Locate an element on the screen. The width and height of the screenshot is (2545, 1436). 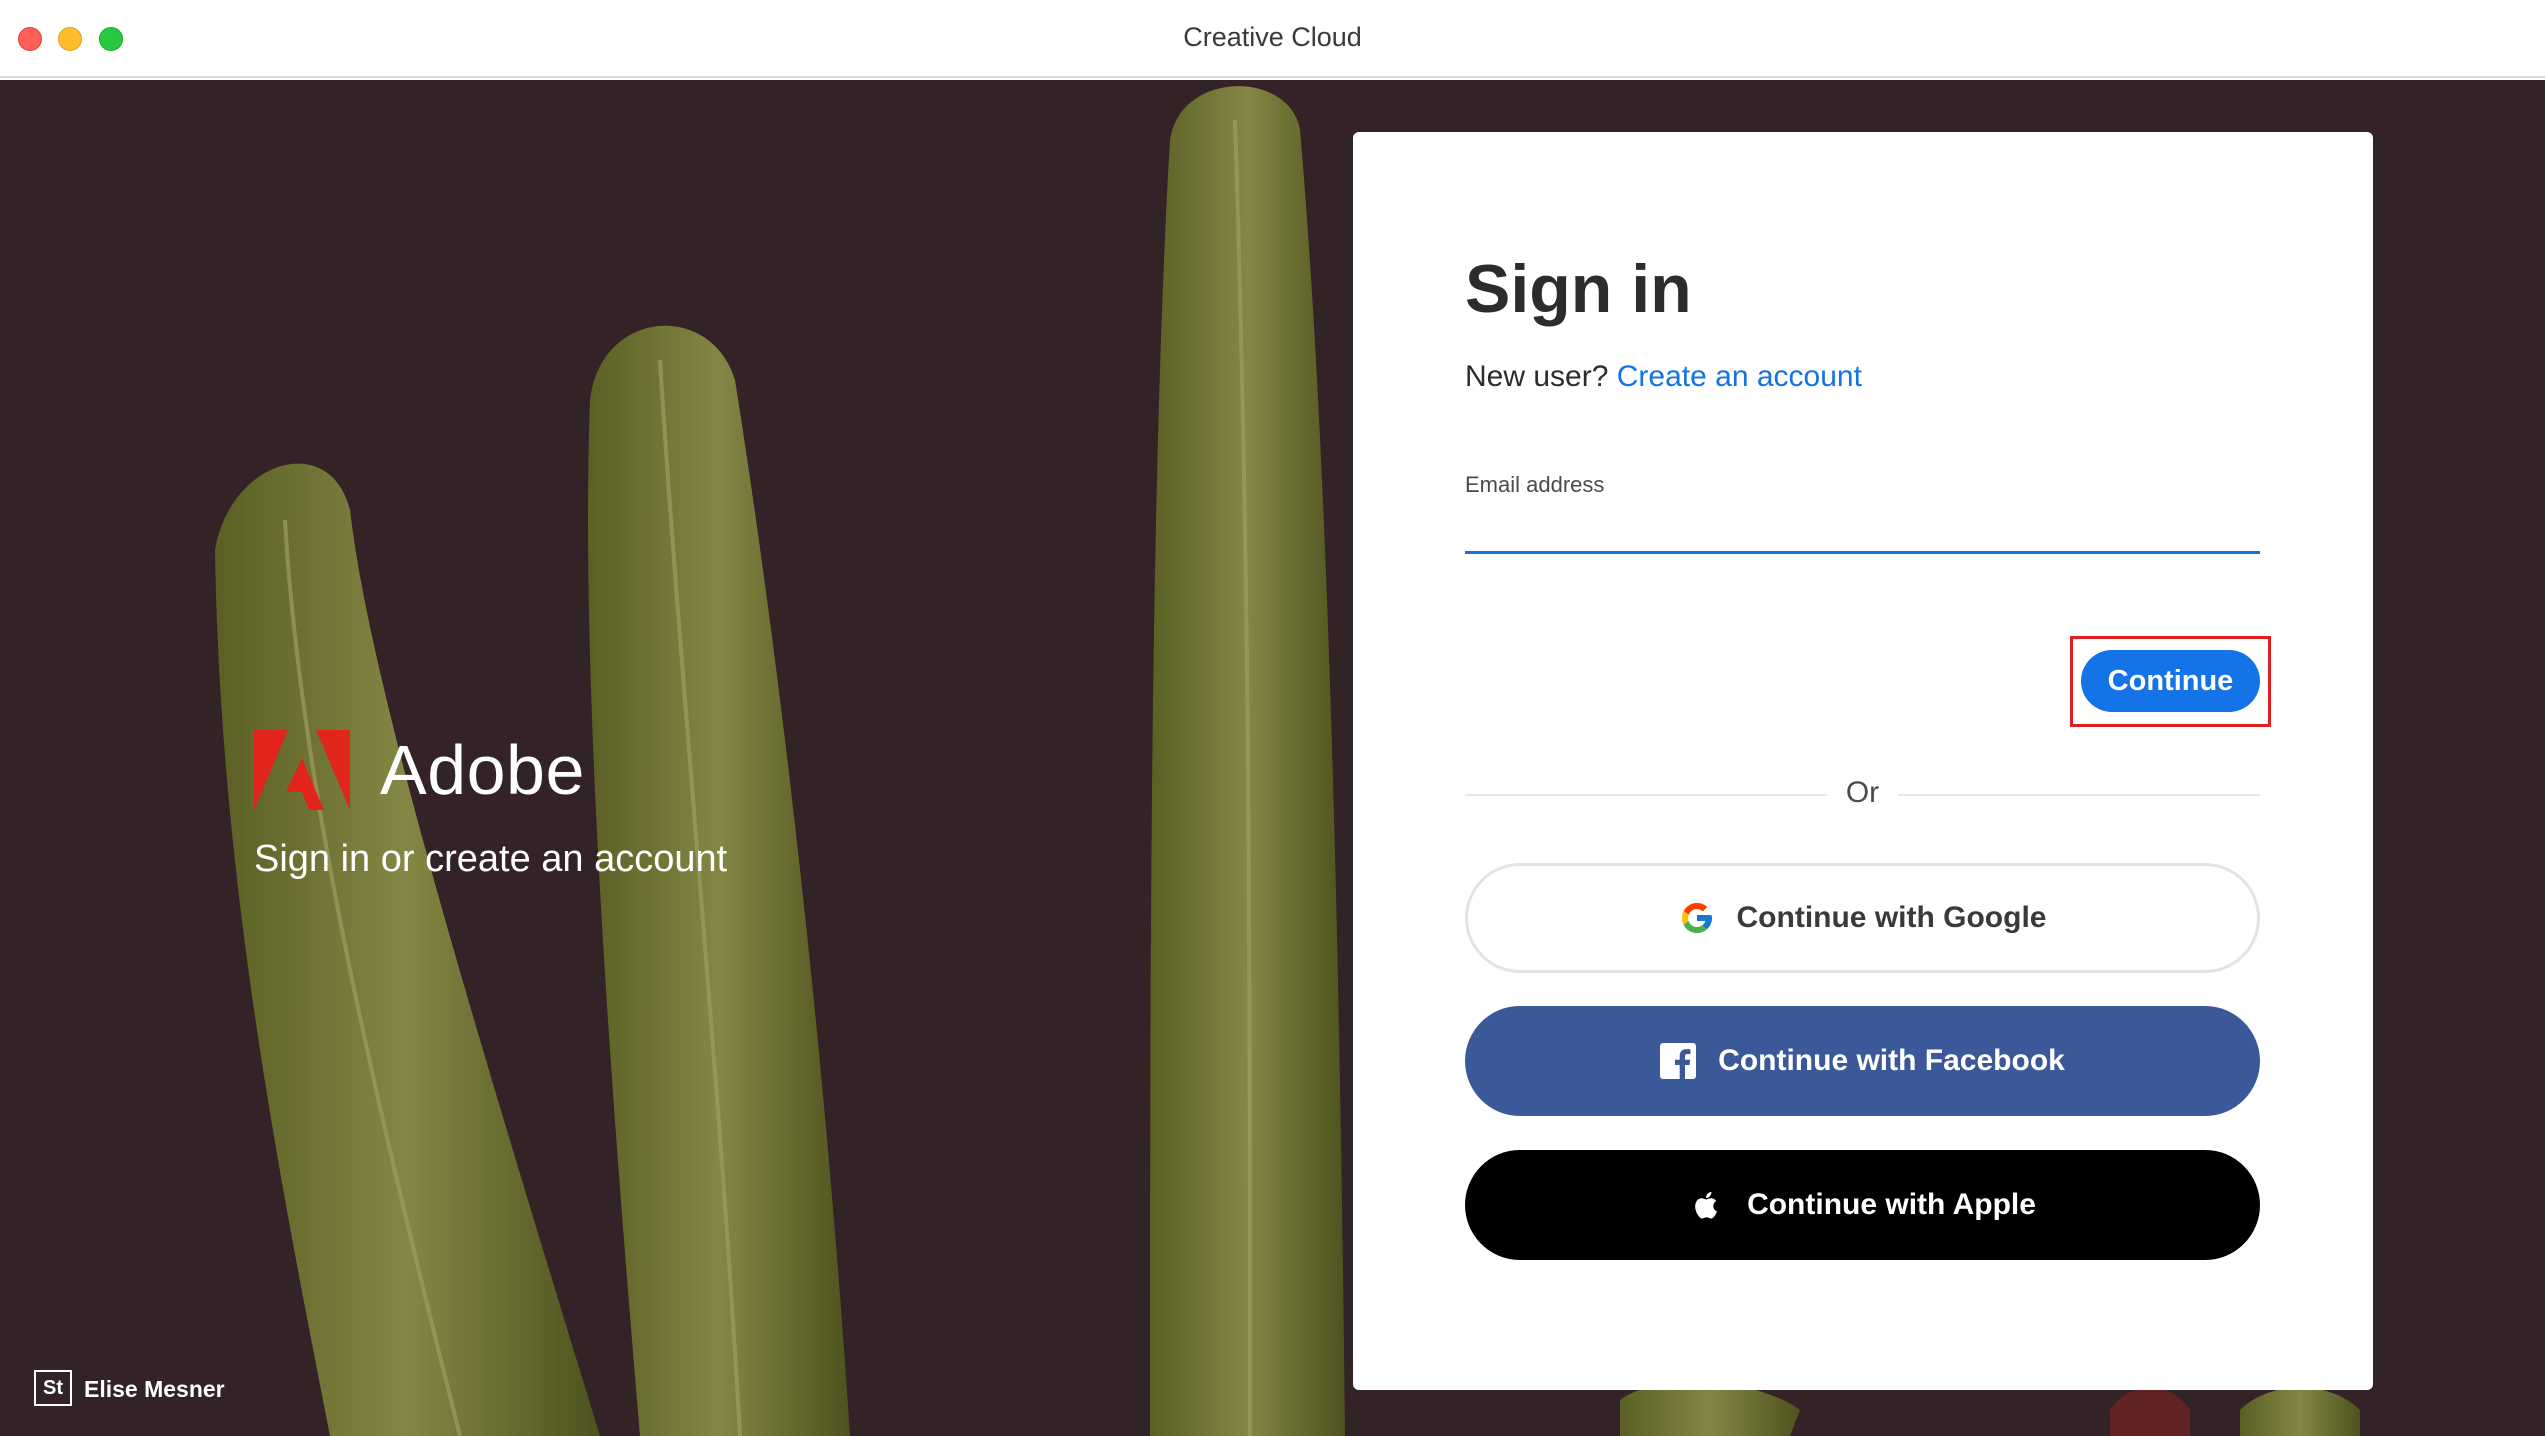
continue-with-facebook-button: Continue with Facebook is located at coordinates (1862, 1061).